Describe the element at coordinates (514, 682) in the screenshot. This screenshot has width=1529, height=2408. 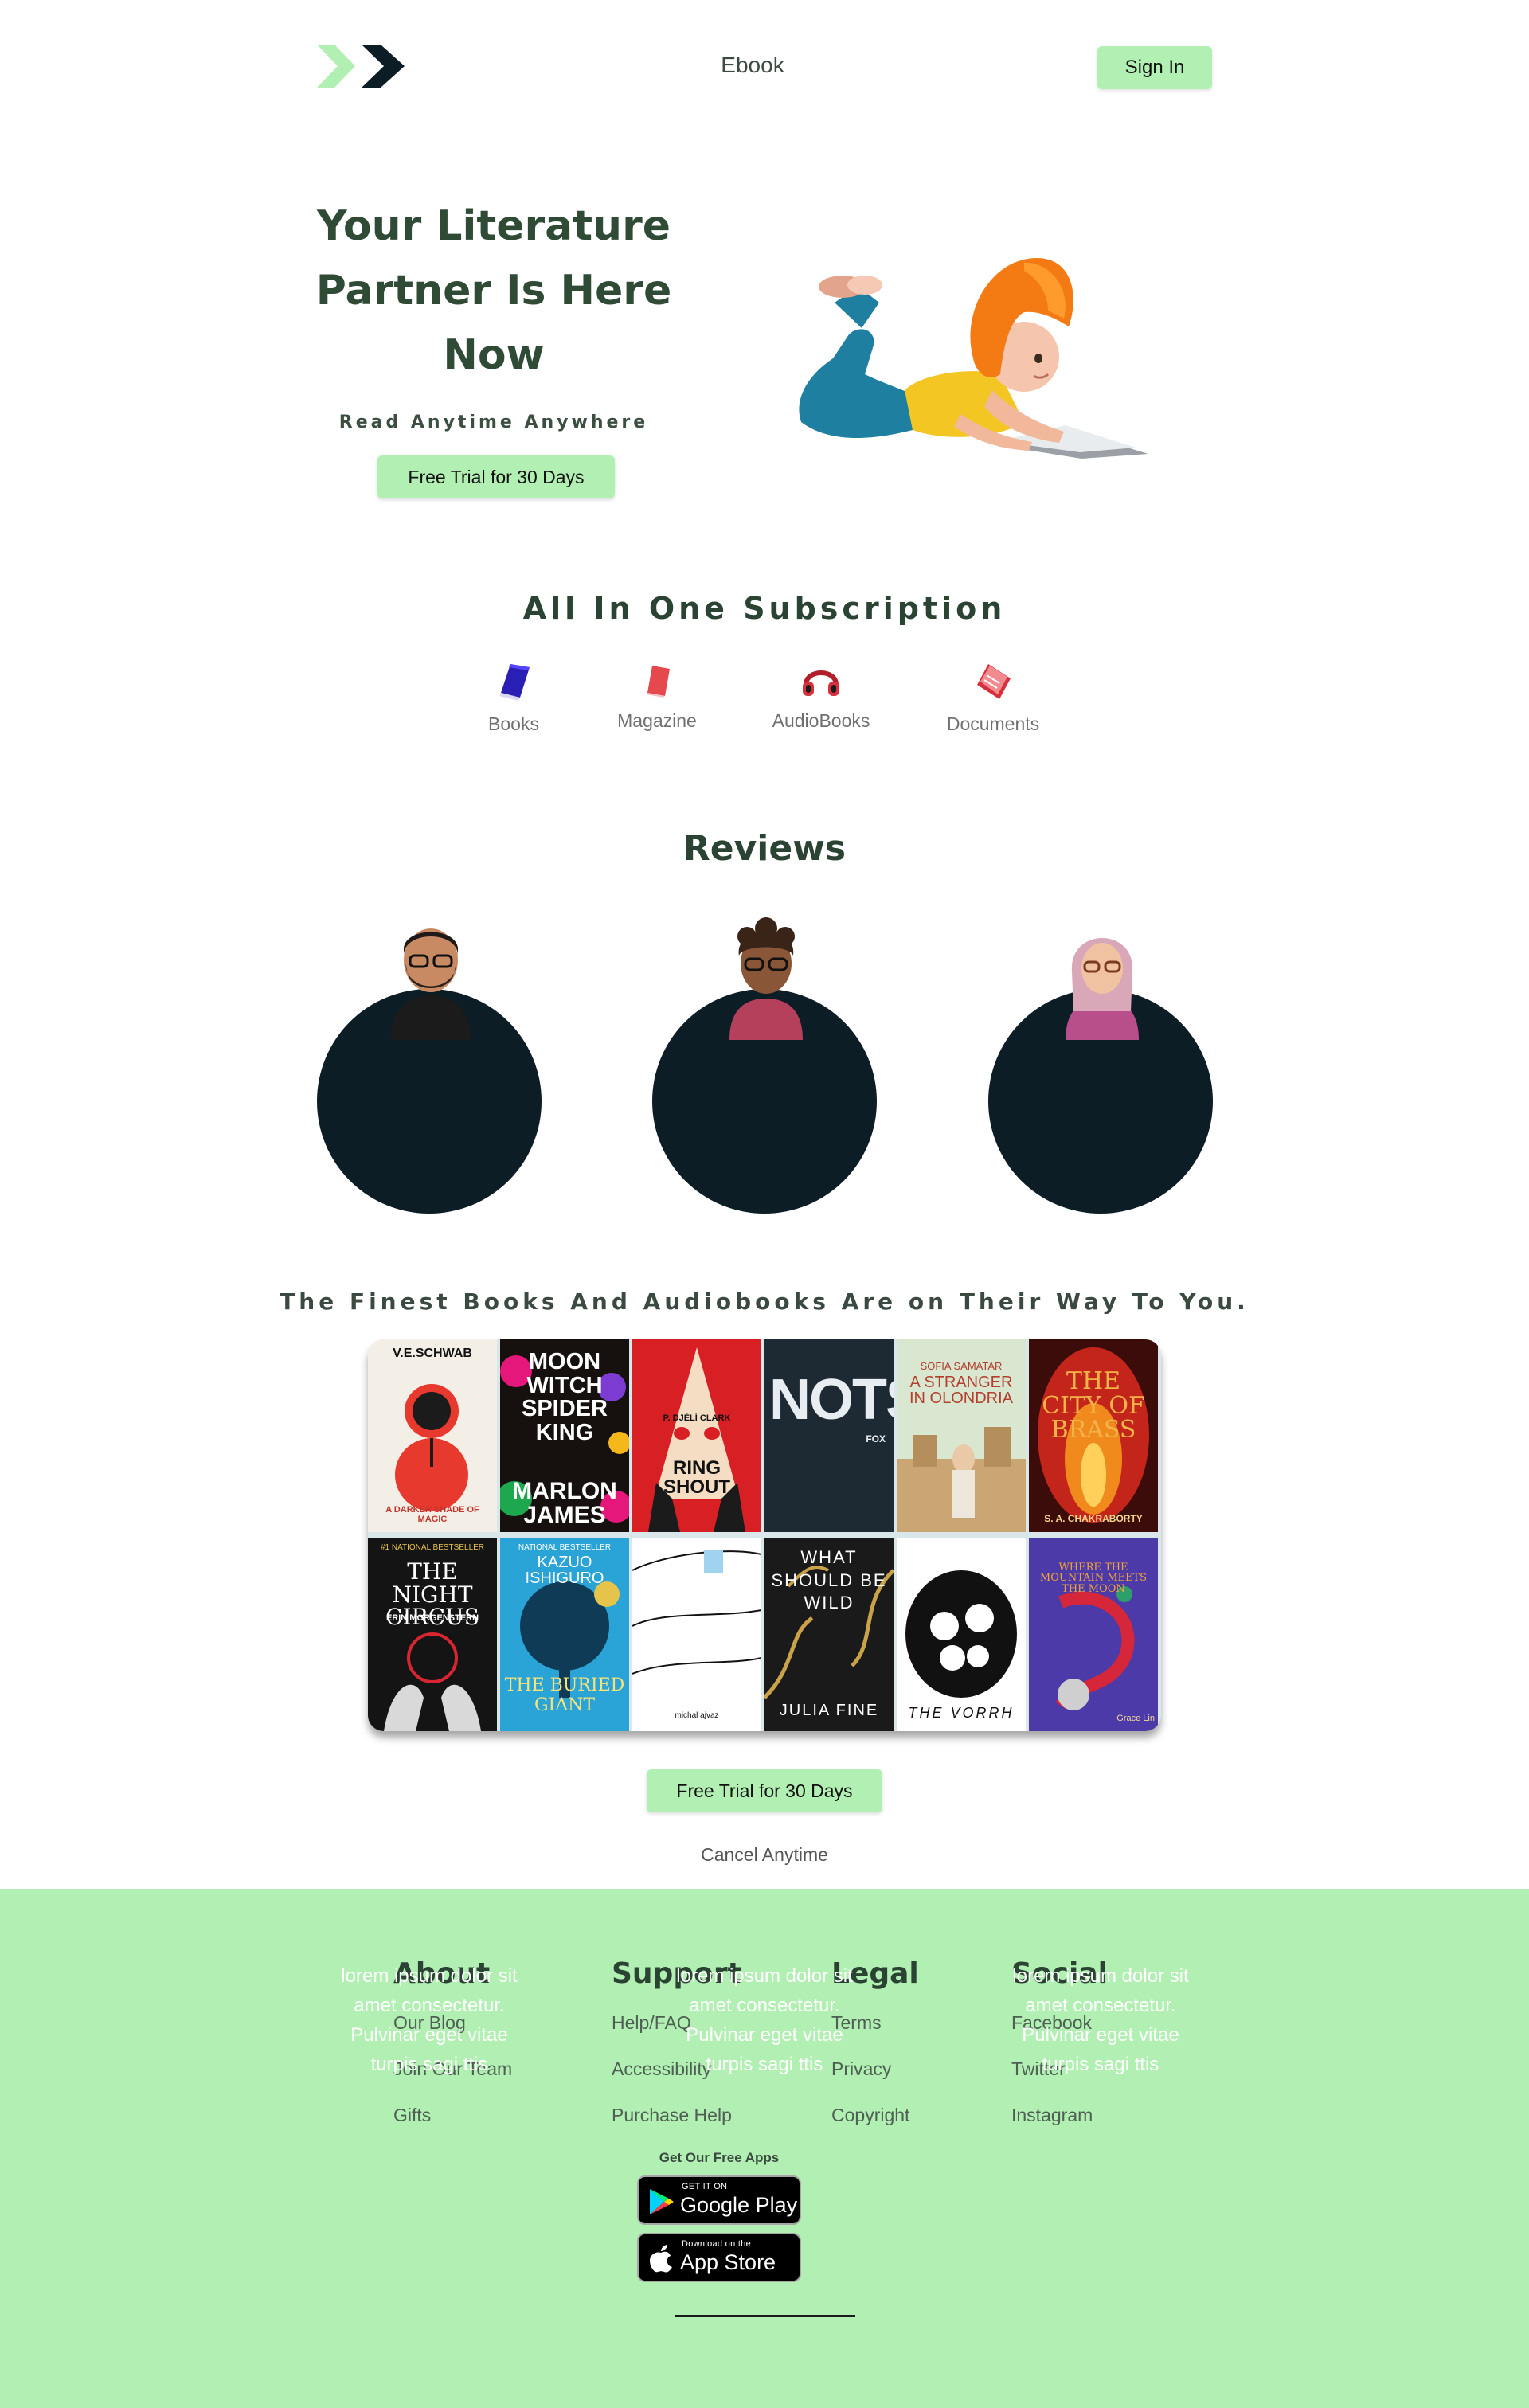
I see `book-icon` at that location.